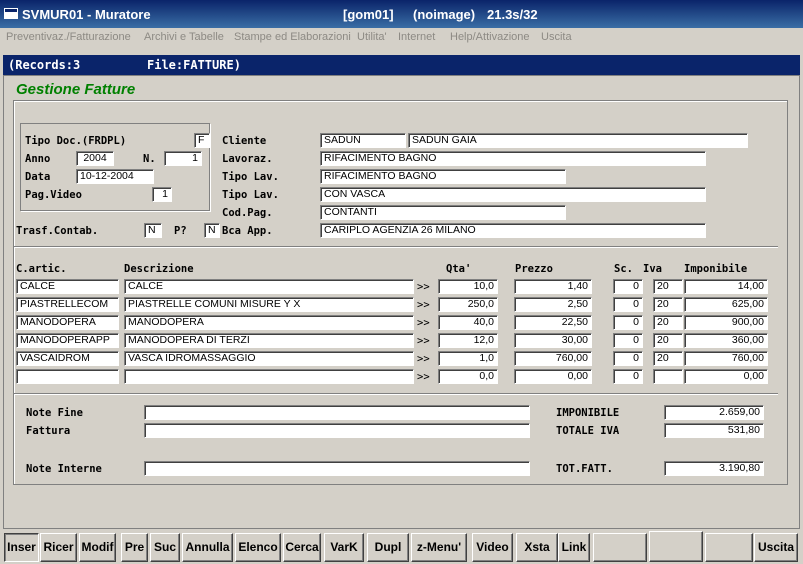  Describe the element at coordinates (513, 230) in the screenshot. I see `bca-app-field: CARIPLO AGENZIA 26 MILANO` at that location.